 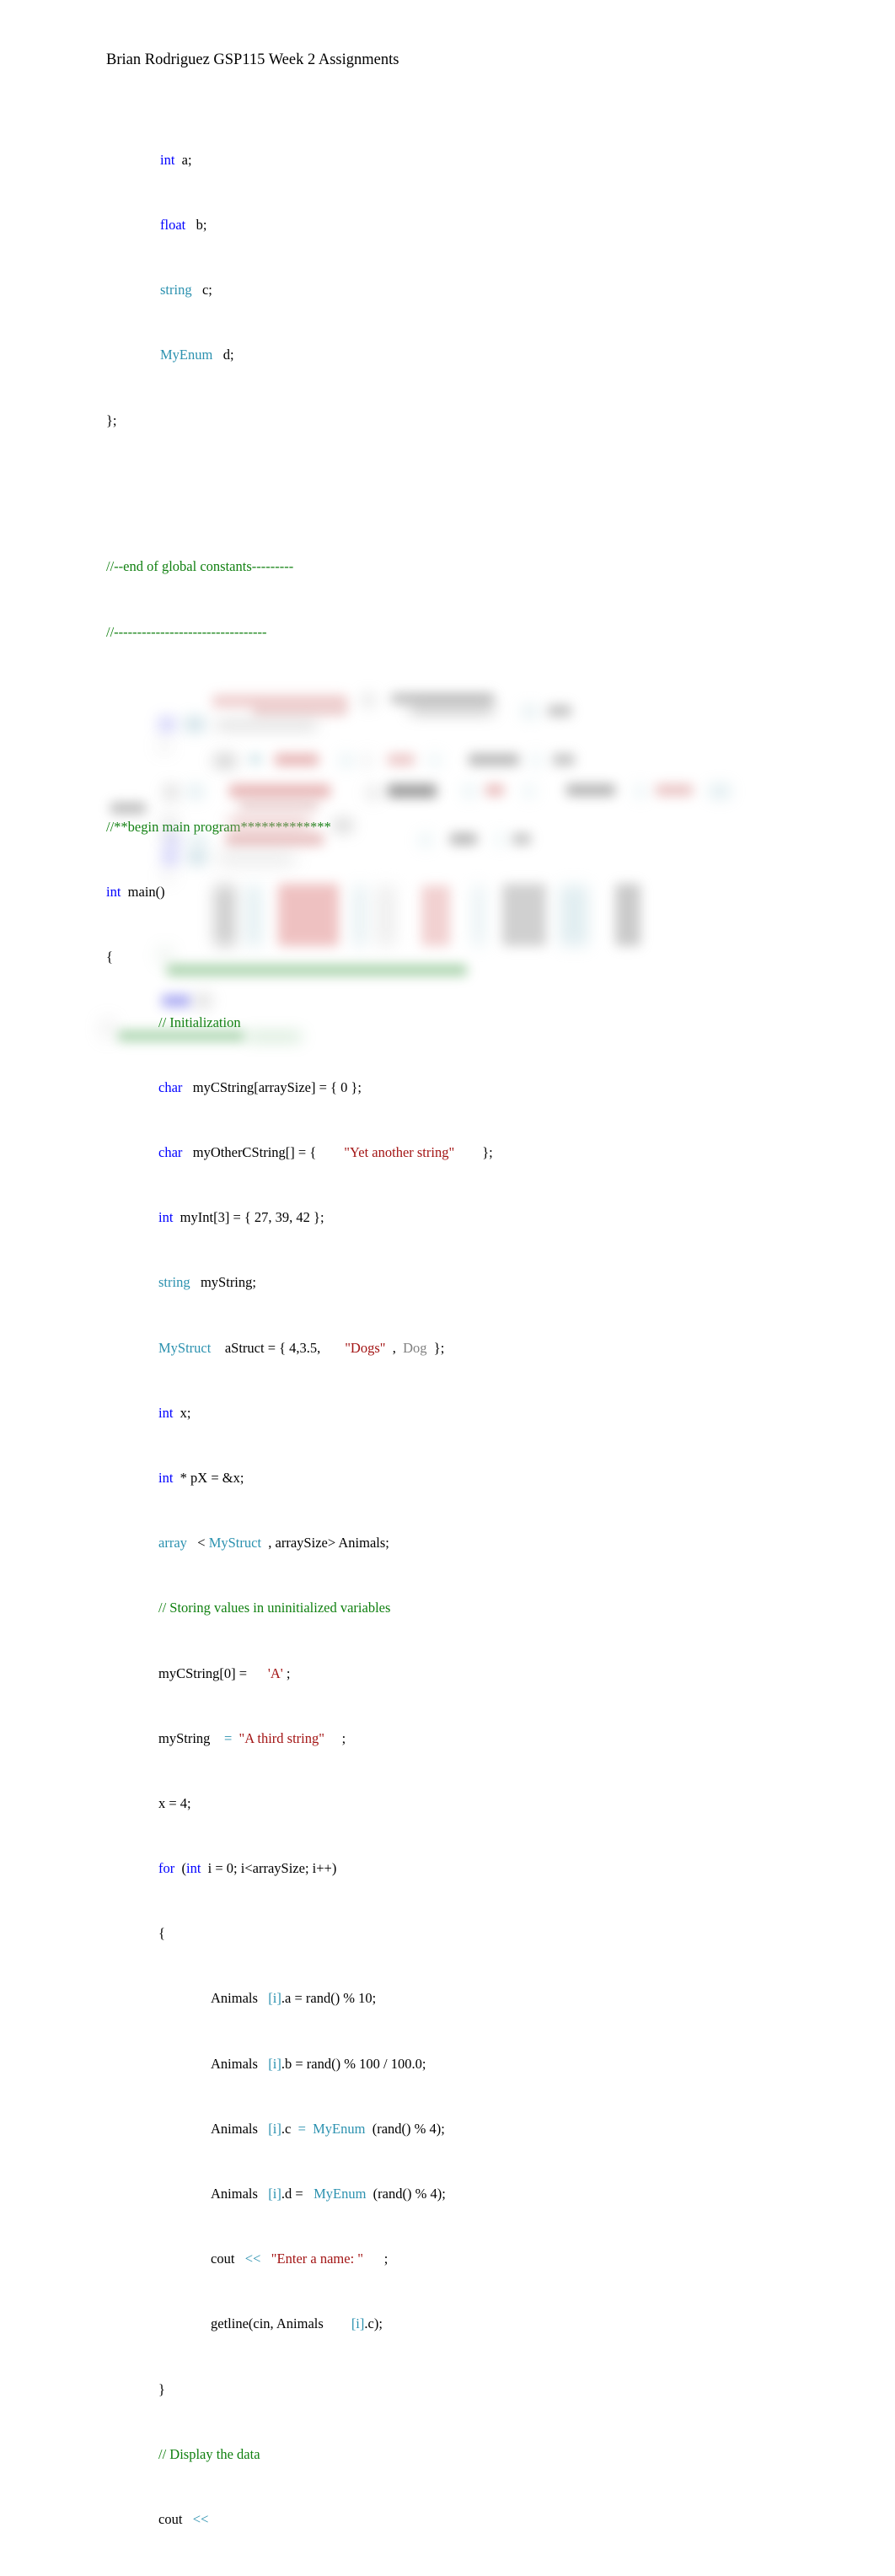 What do you see at coordinates (477, 1217) in the screenshot?
I see `code-line-myint-decl: int myInt[3] = { 27, 39, 42 };` at bounding box center [477, 1217].